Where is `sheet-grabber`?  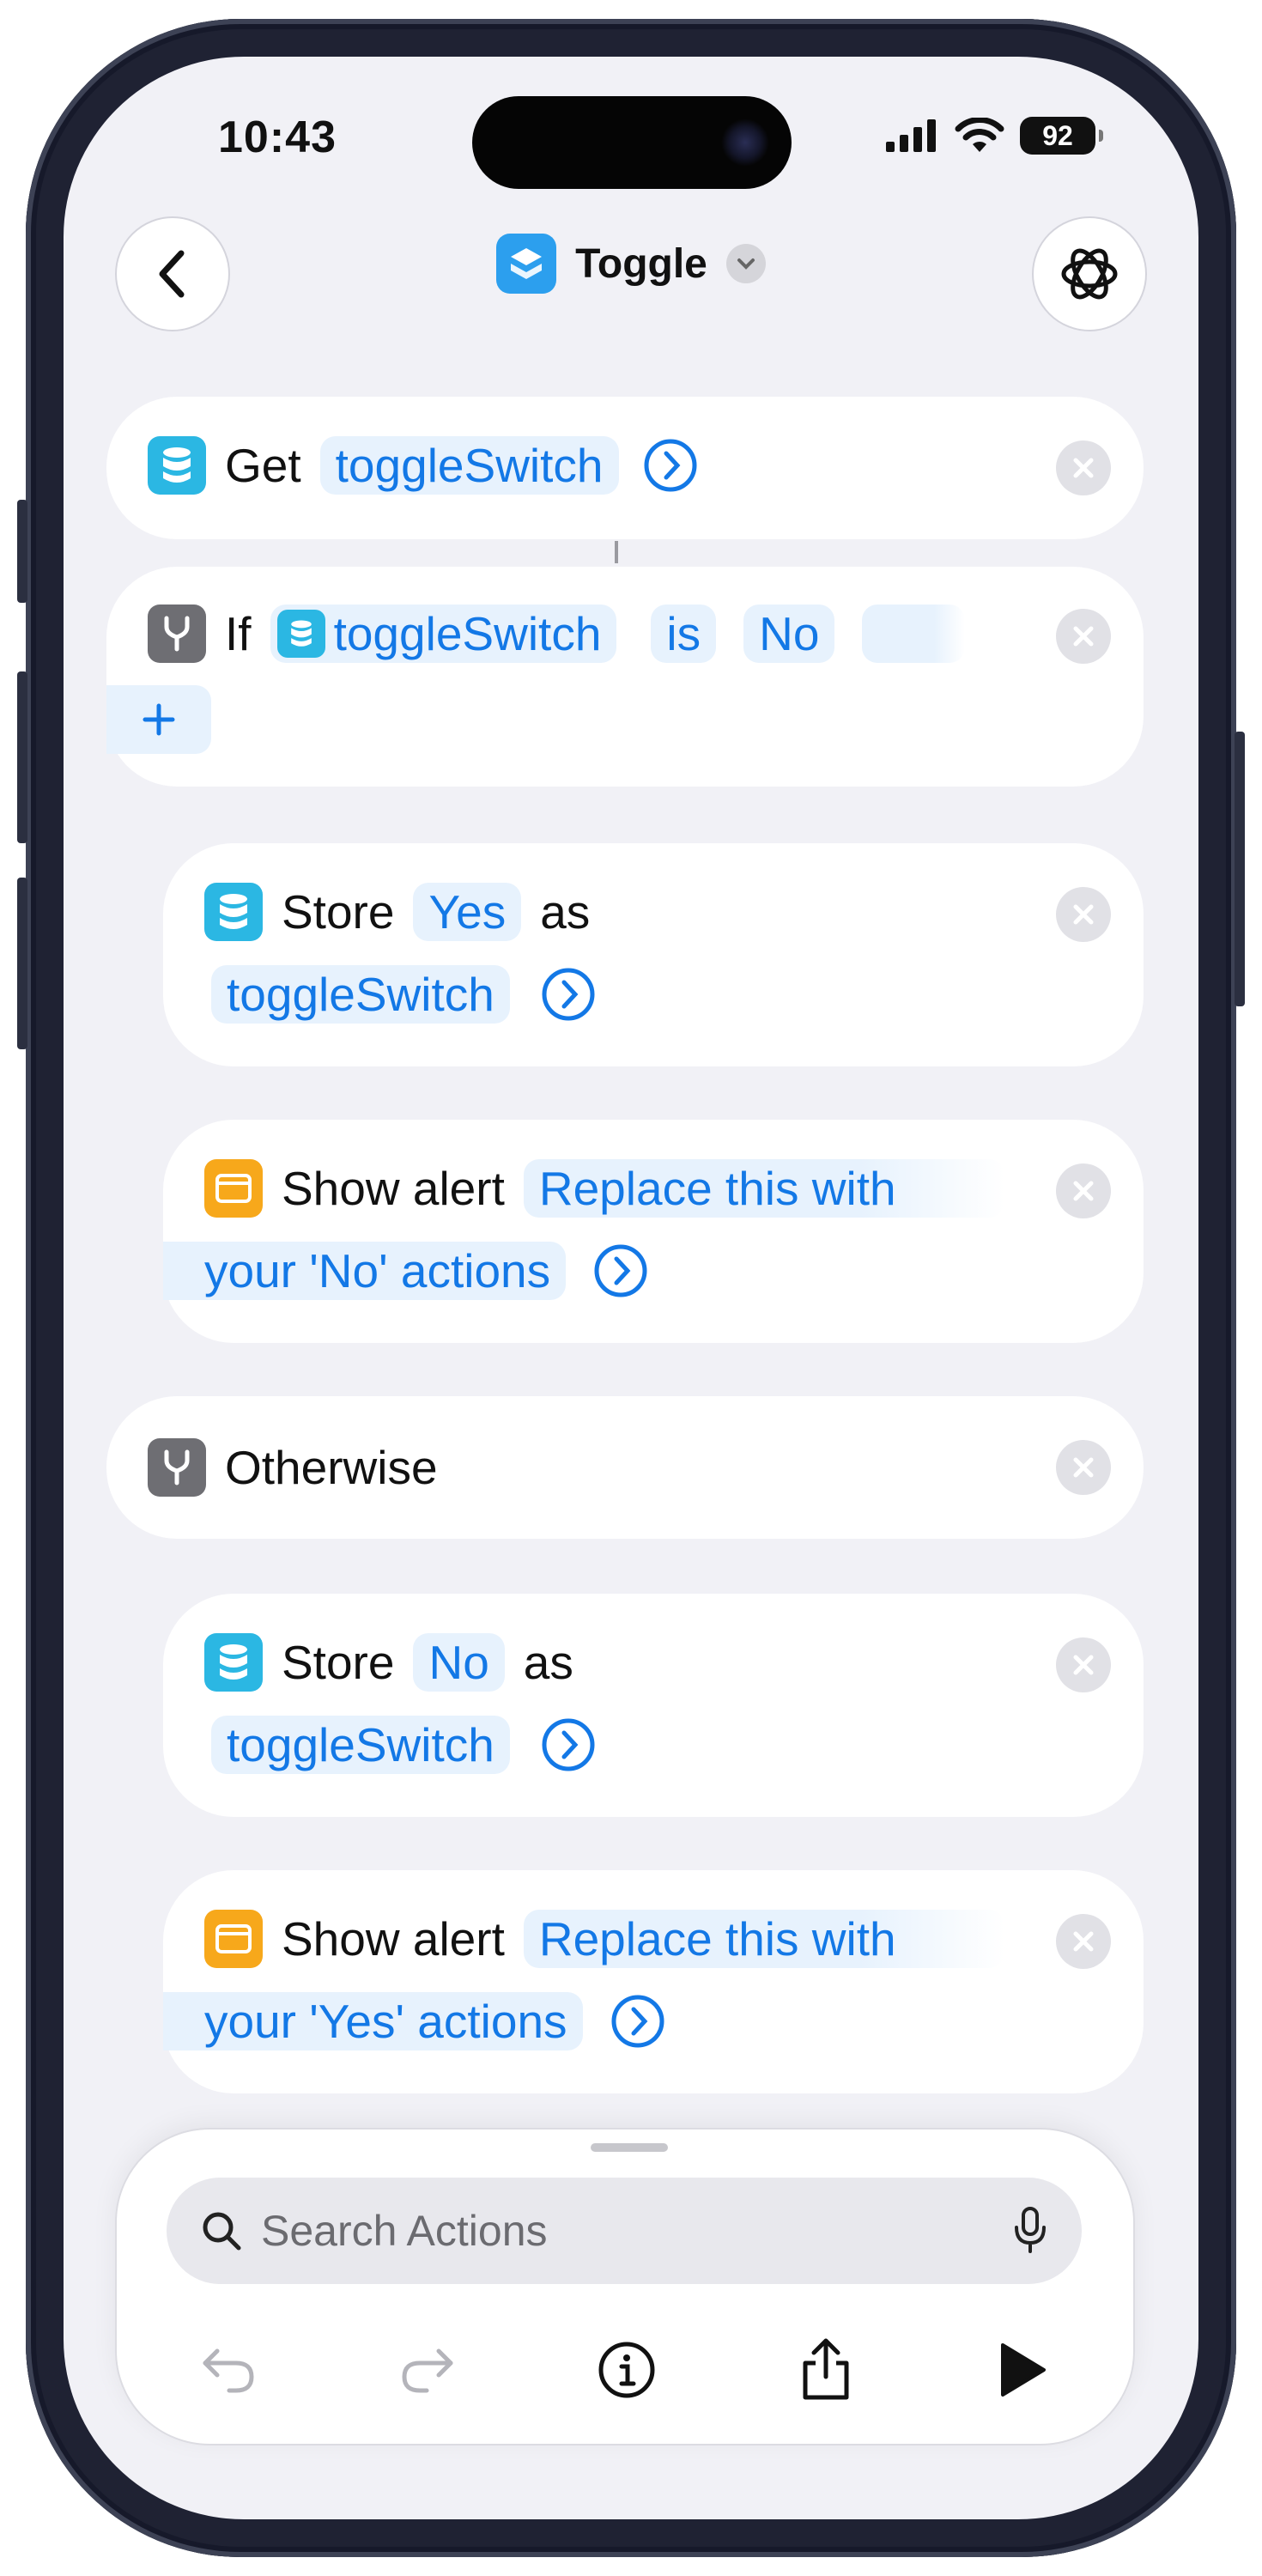
sheet-grabber is located at coordinates (629, 2148).